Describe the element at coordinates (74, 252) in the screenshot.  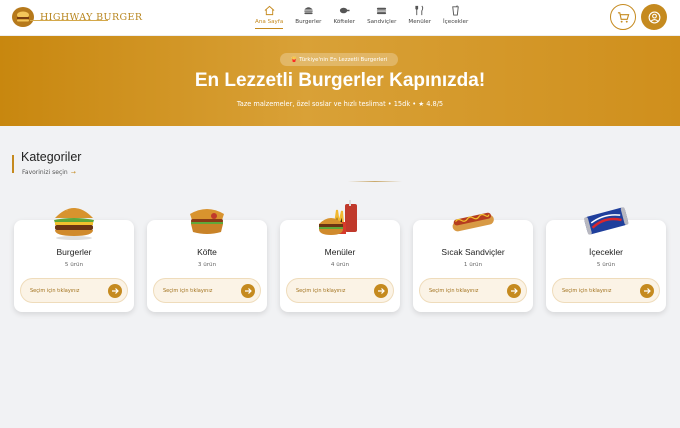
I see `card-name: Burgerler` at that location.